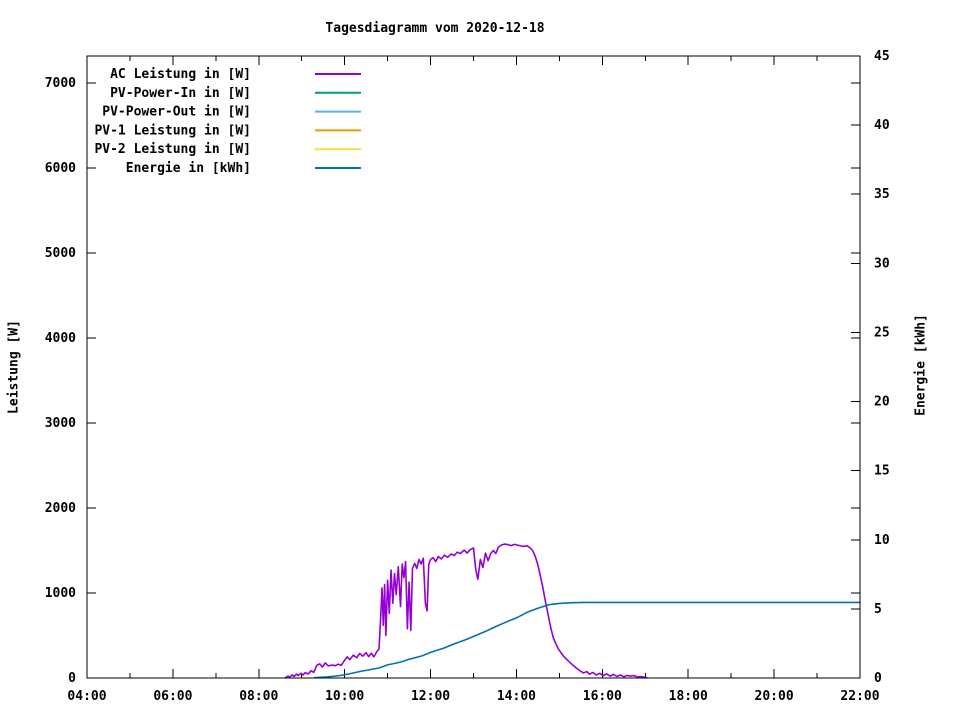  Describe the element at coordinates (172, 130) in the screenshot. I see `legend-label: PV-1 Leistung in [W]` at that location.